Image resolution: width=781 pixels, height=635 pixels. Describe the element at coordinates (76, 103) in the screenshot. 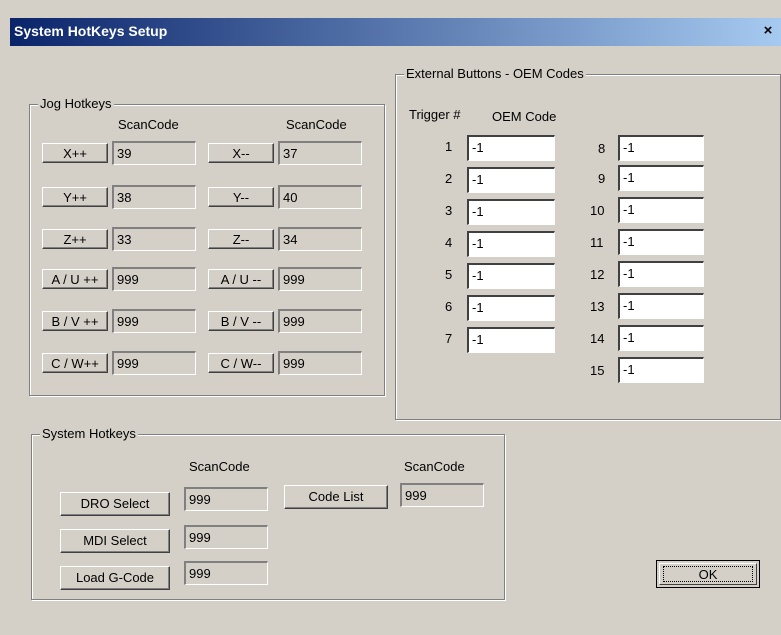

I see `jog-hotkeys-label: Jog Hotkeys` at that location.